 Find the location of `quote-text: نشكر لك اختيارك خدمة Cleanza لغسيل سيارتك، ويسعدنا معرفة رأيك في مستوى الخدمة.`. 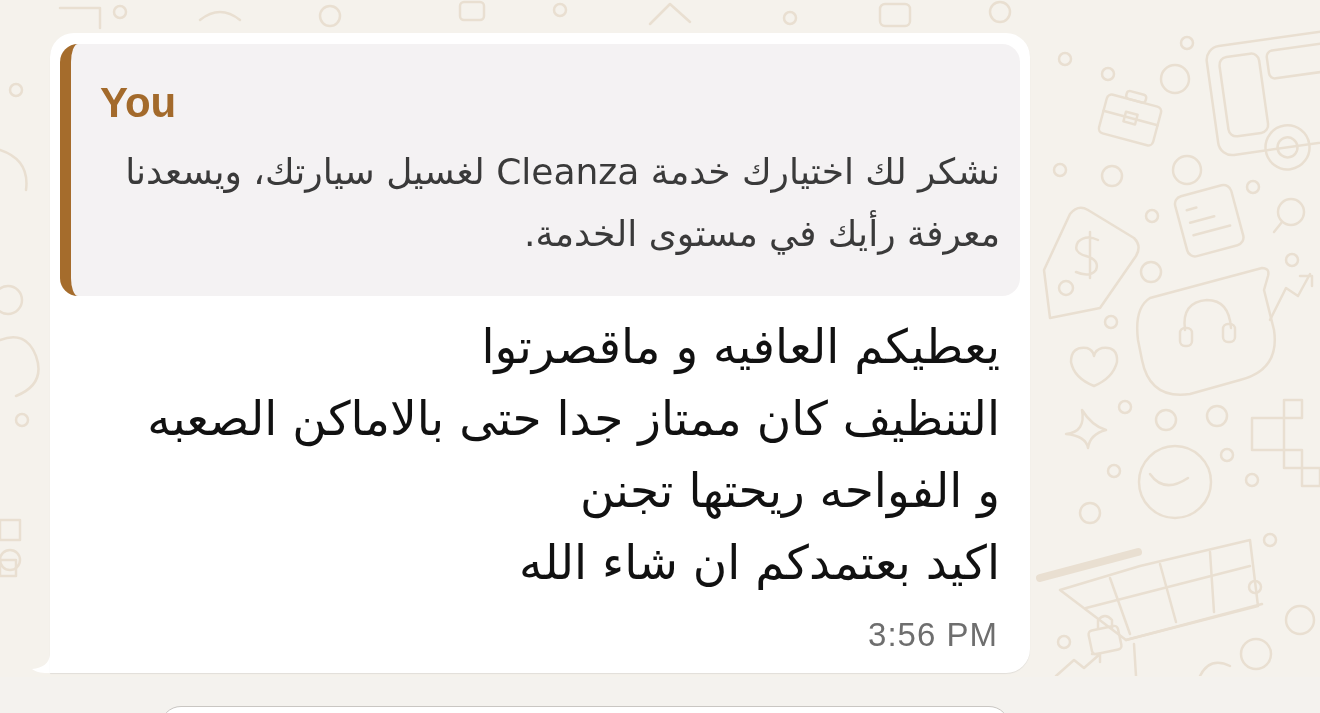

quote-text: نشكر لك اختيارك خدمة Cleanza لغسيل سيارتك، ويسعدنا معرفة رأيك في مستوى الخدمة. is located at coordinates (562, 203).